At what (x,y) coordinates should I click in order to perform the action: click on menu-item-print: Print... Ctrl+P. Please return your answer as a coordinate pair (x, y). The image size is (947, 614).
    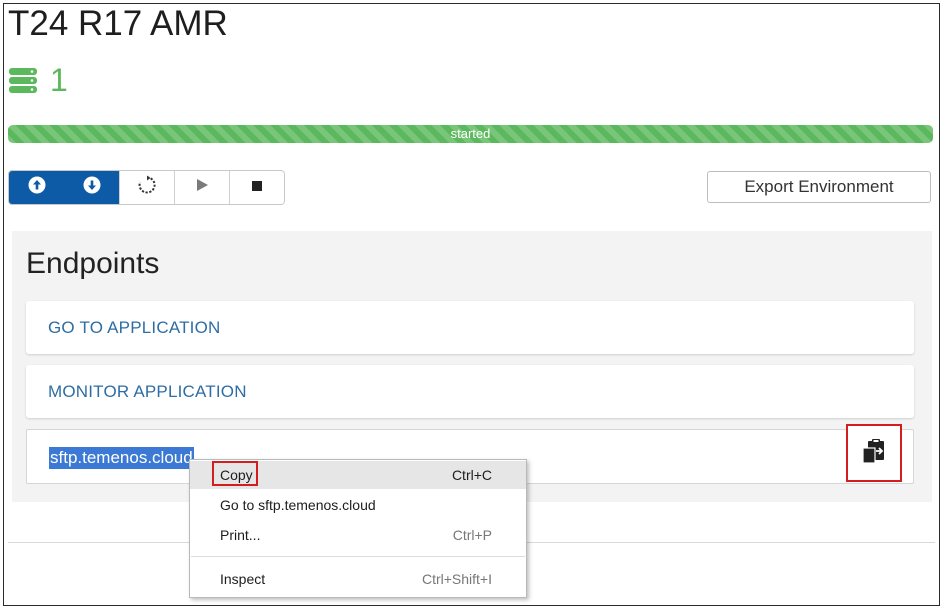
    Looking at the image, I should click on (358, 535).